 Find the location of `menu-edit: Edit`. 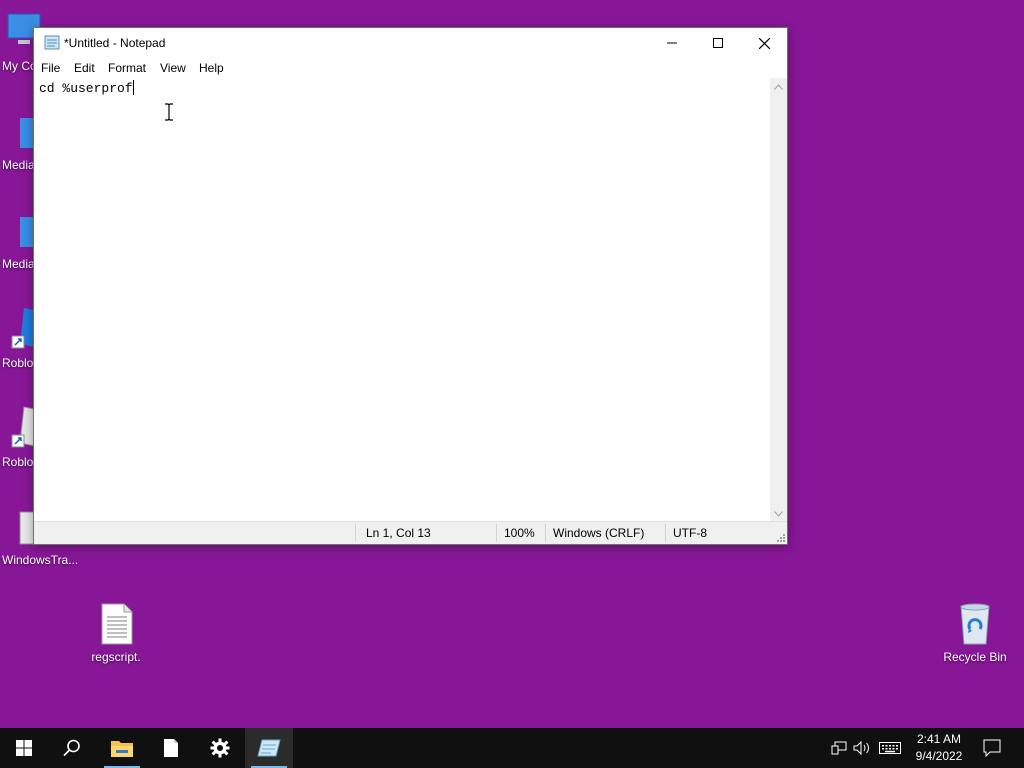

menu-edit: Edit is located at coordinates (84, 68).